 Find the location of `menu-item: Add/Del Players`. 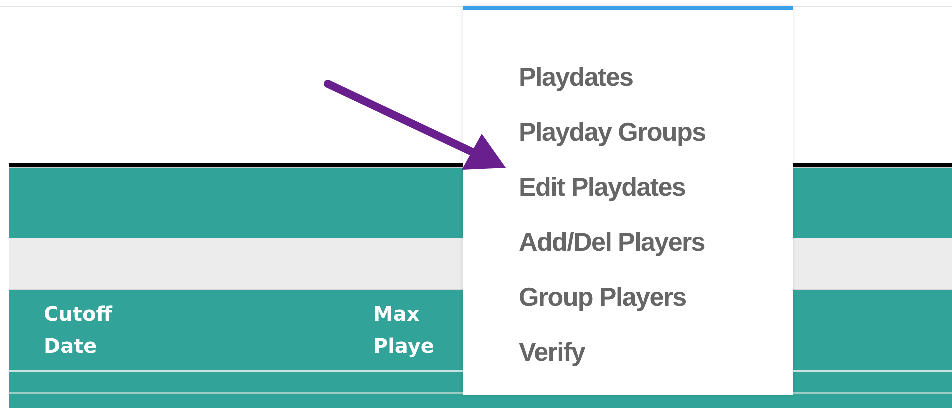

menu-item: Add/Del Players is located at coordinates (612, 242).